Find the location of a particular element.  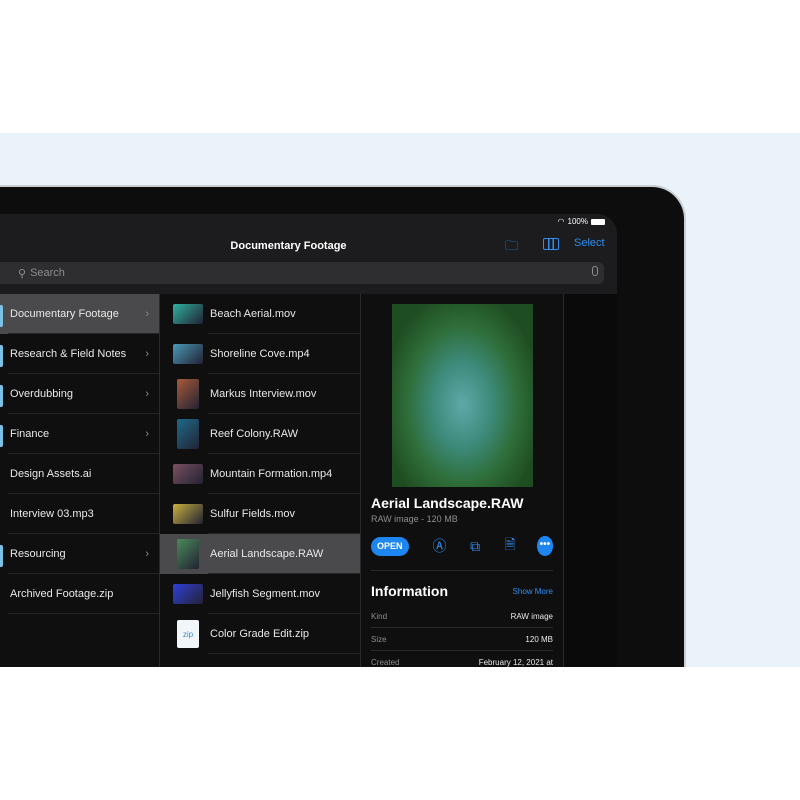

wifi-icon: ◠ is located at coordinates (561, 221).